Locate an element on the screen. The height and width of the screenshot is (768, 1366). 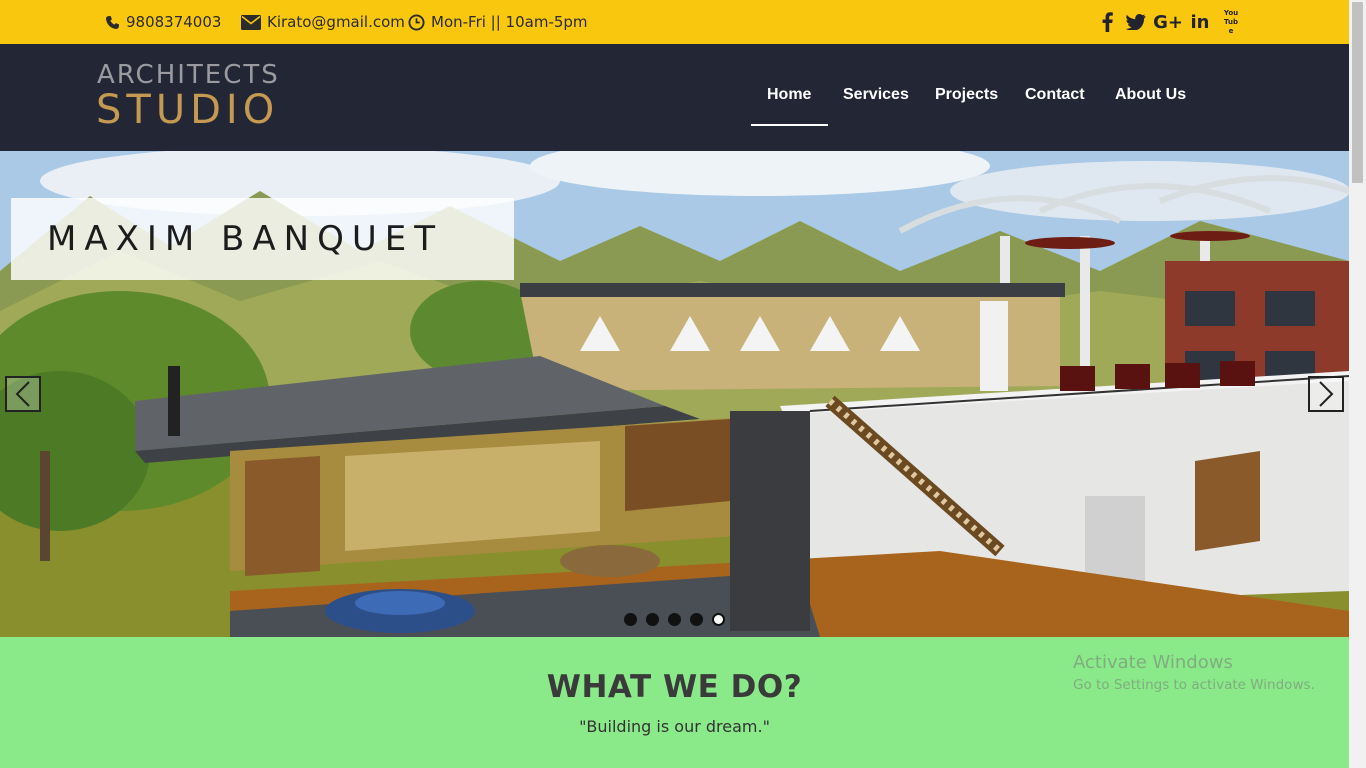
hours-info: Mon-Fri || 10am-5pm is located at coordinates (498, 22).